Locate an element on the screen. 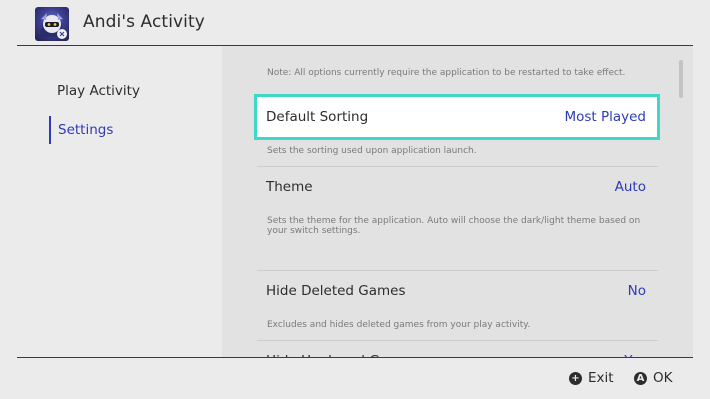  setting-default-sorting: Default Sorting Most Played is located at coordinates (457, 117).